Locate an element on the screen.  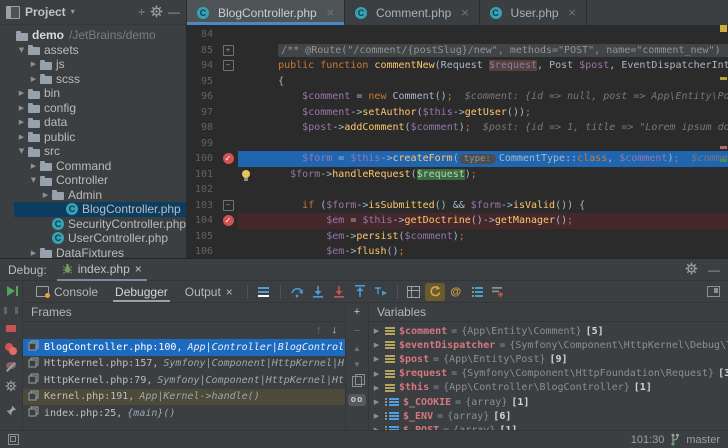
magic-vars-icon: @ is located at coordinates (456, 292).